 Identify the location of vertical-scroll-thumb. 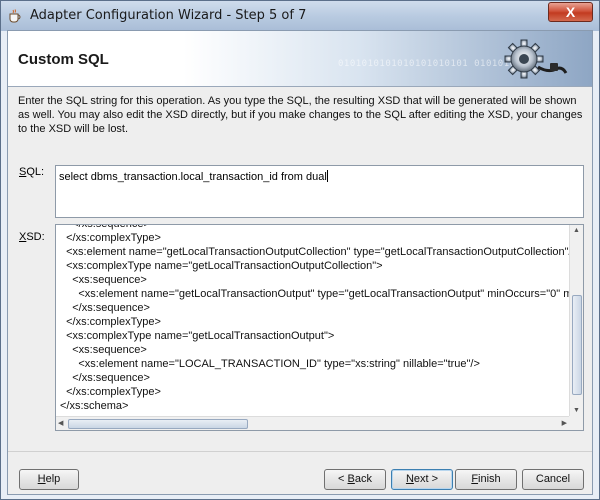
(577, 345).